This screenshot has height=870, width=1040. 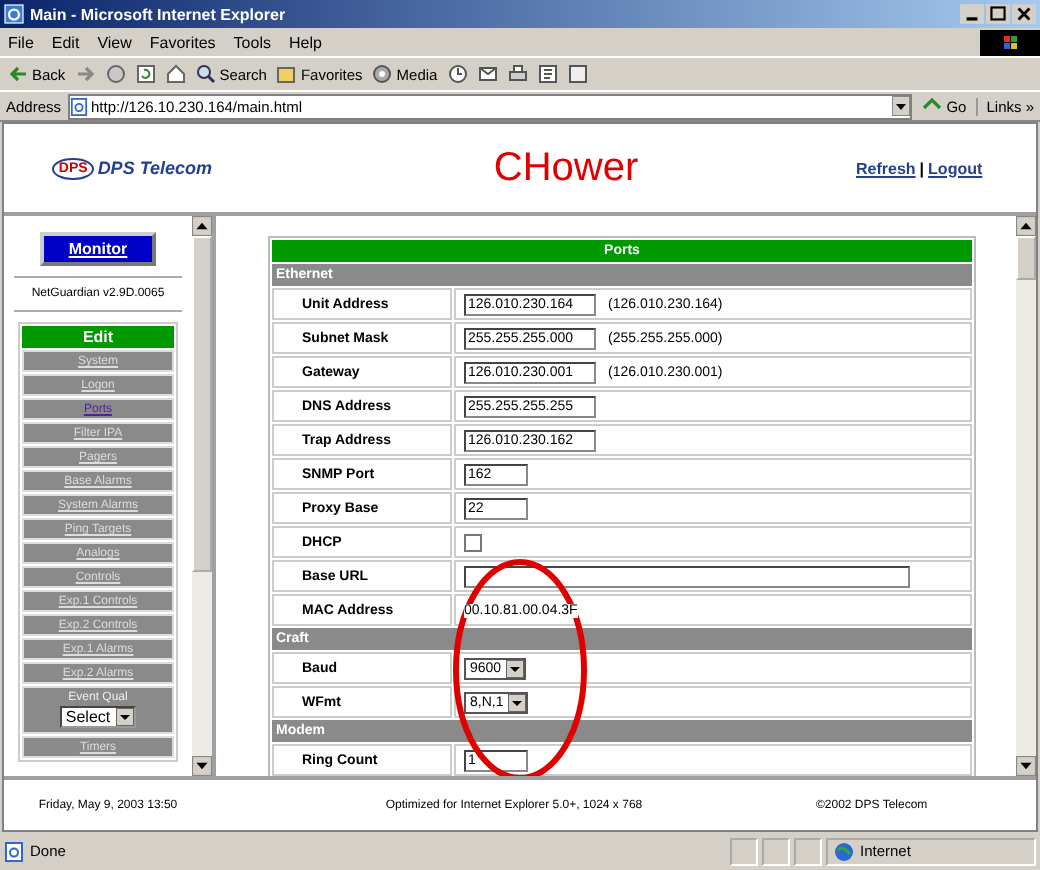 What do you see at coordinates (1010, 42) in the screenshot?
I see `windows-logo-icon` at bounding box center [1010, 42].